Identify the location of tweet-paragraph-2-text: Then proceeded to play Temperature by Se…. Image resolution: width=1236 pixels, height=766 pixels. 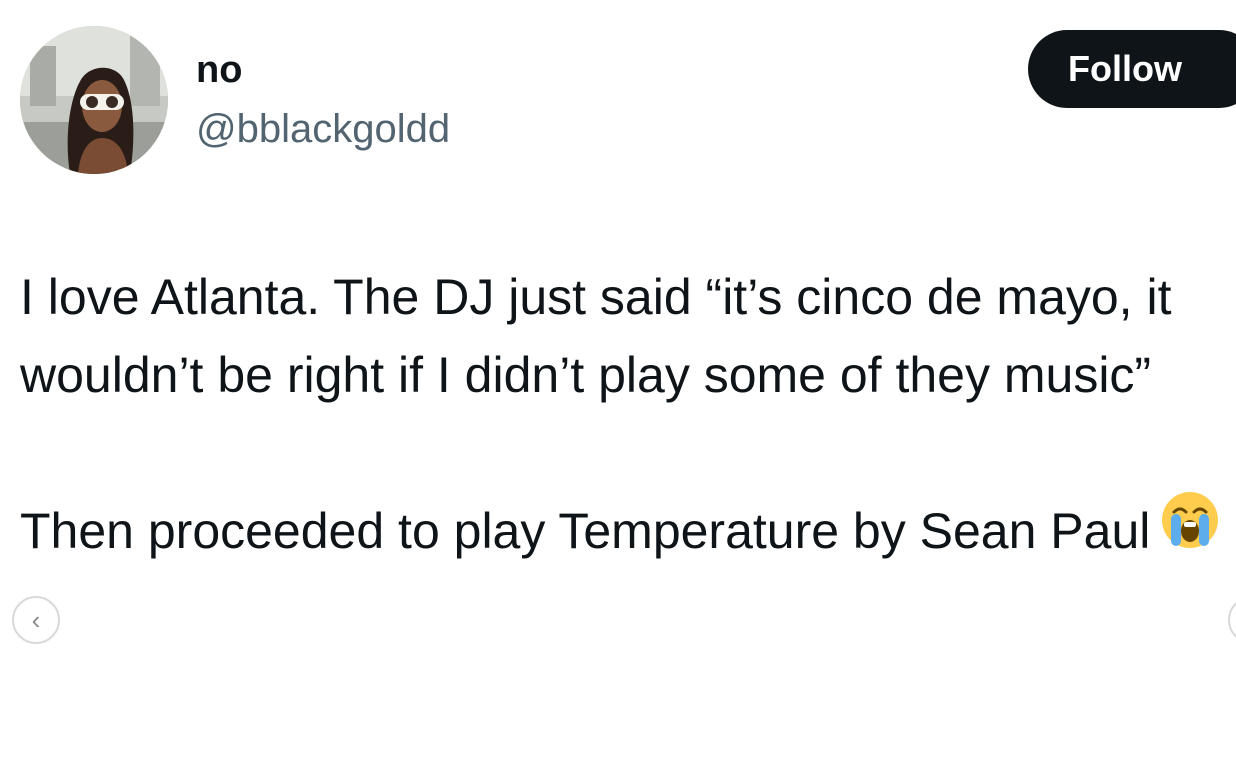
(585, 531).